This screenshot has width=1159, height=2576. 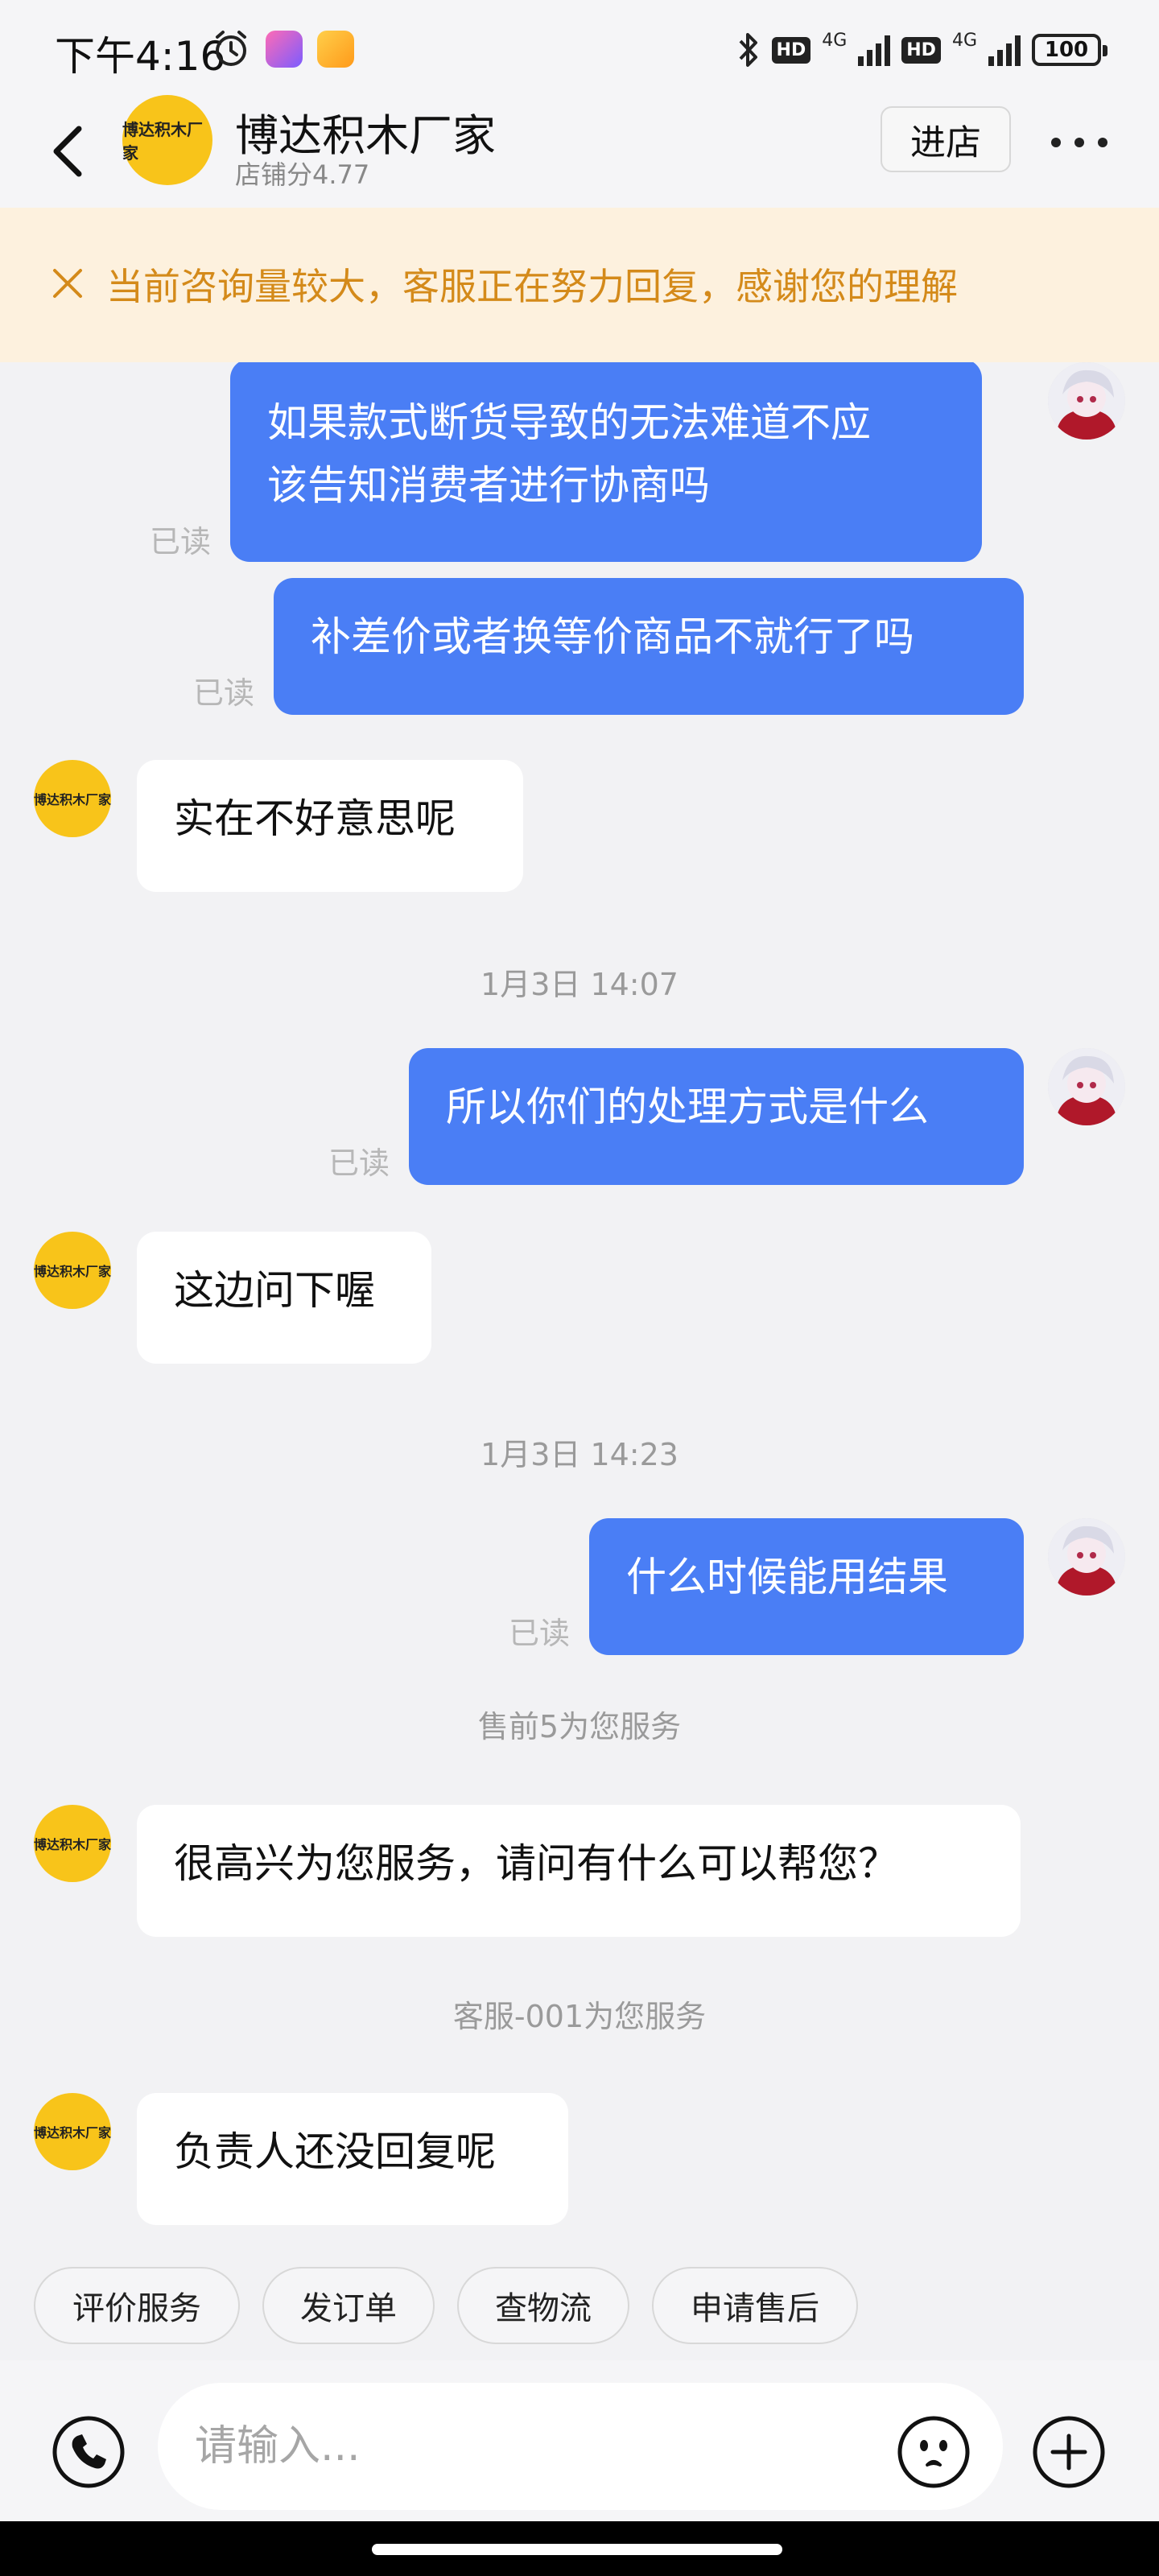 What do you see at coordinates (501, 2446) in the screenshot?
I see `message-input` at bounding box center [501, 2446].